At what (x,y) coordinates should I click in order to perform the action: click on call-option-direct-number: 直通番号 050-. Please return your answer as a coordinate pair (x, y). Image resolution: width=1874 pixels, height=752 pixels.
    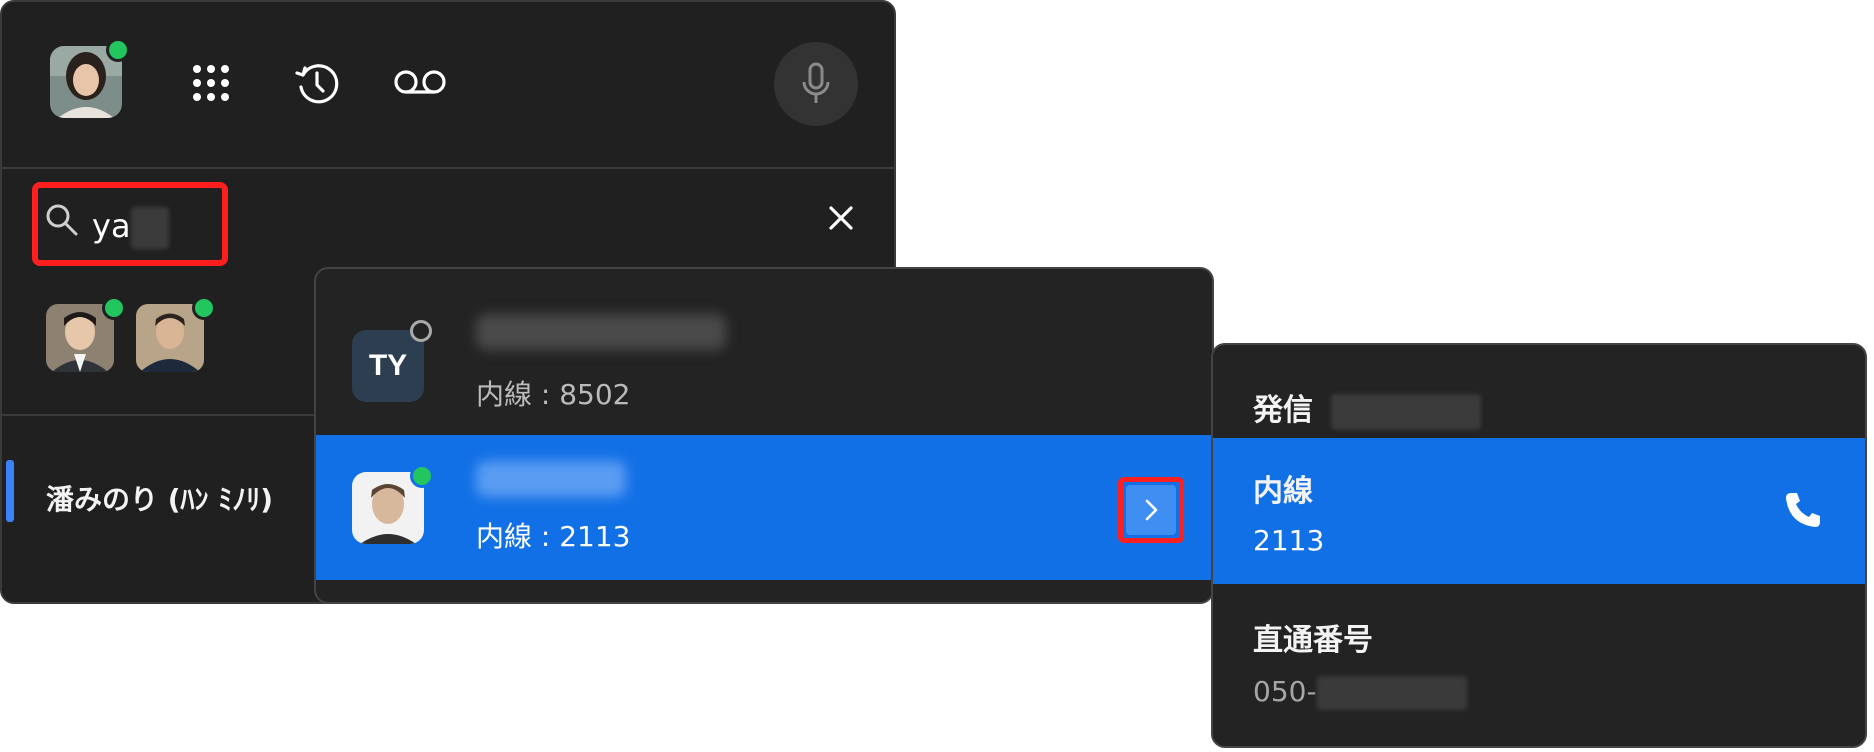
    Looking at the image, I should click on (1539, 665).